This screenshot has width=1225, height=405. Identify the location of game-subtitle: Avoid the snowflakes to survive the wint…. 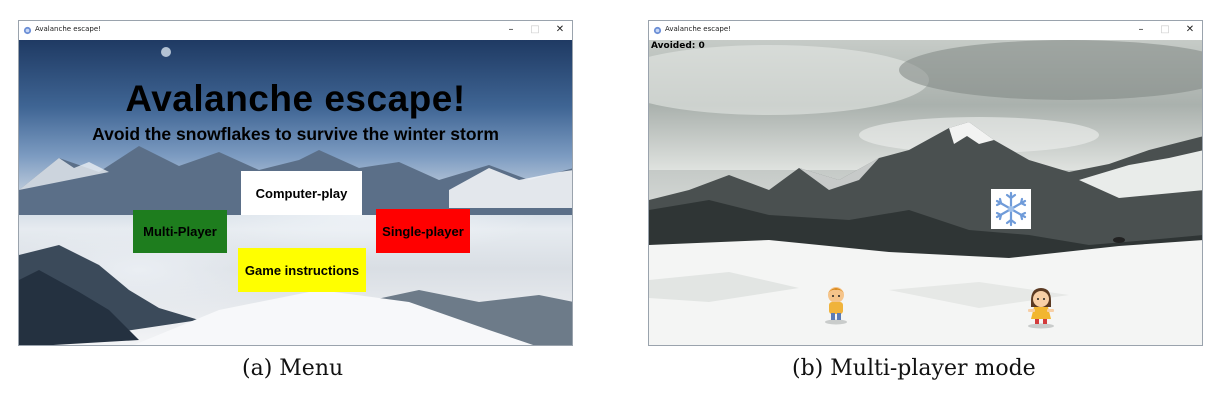
(295, 134).